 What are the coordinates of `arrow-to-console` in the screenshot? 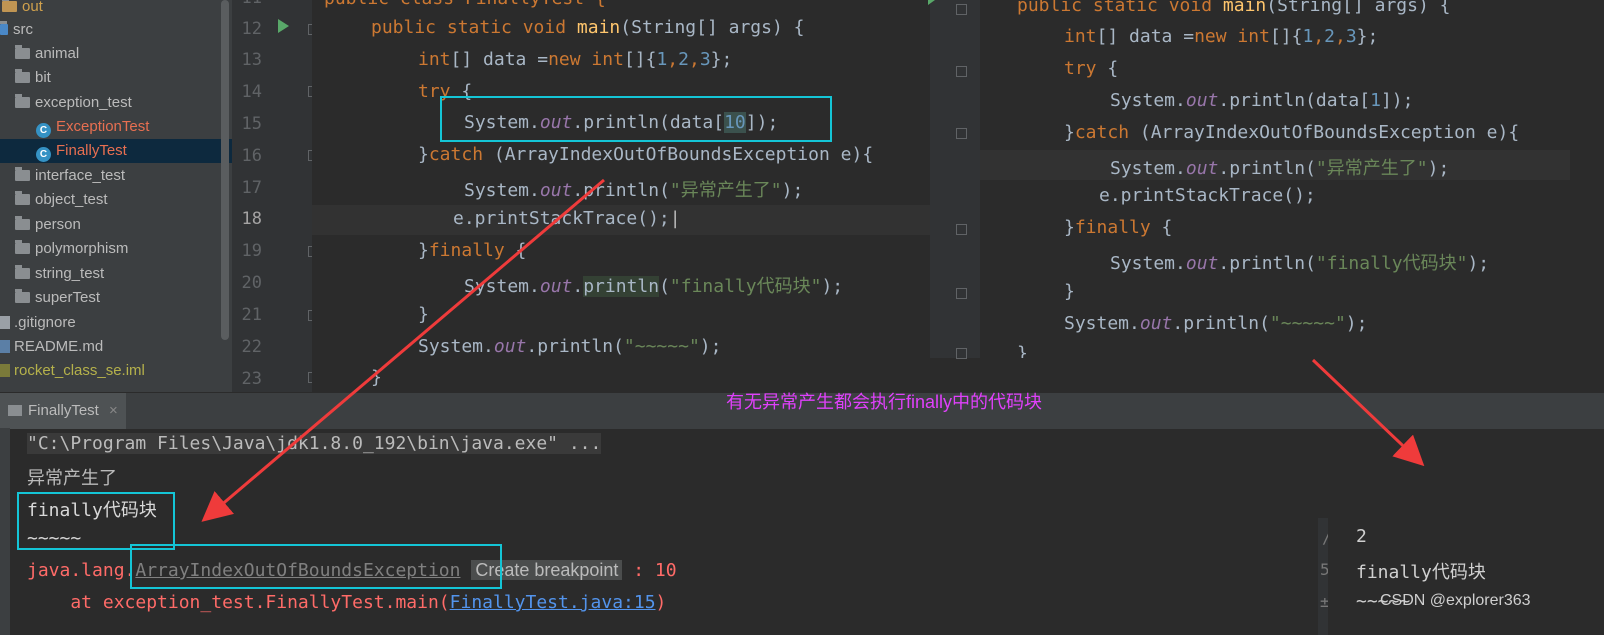 It's located at (403, 350).